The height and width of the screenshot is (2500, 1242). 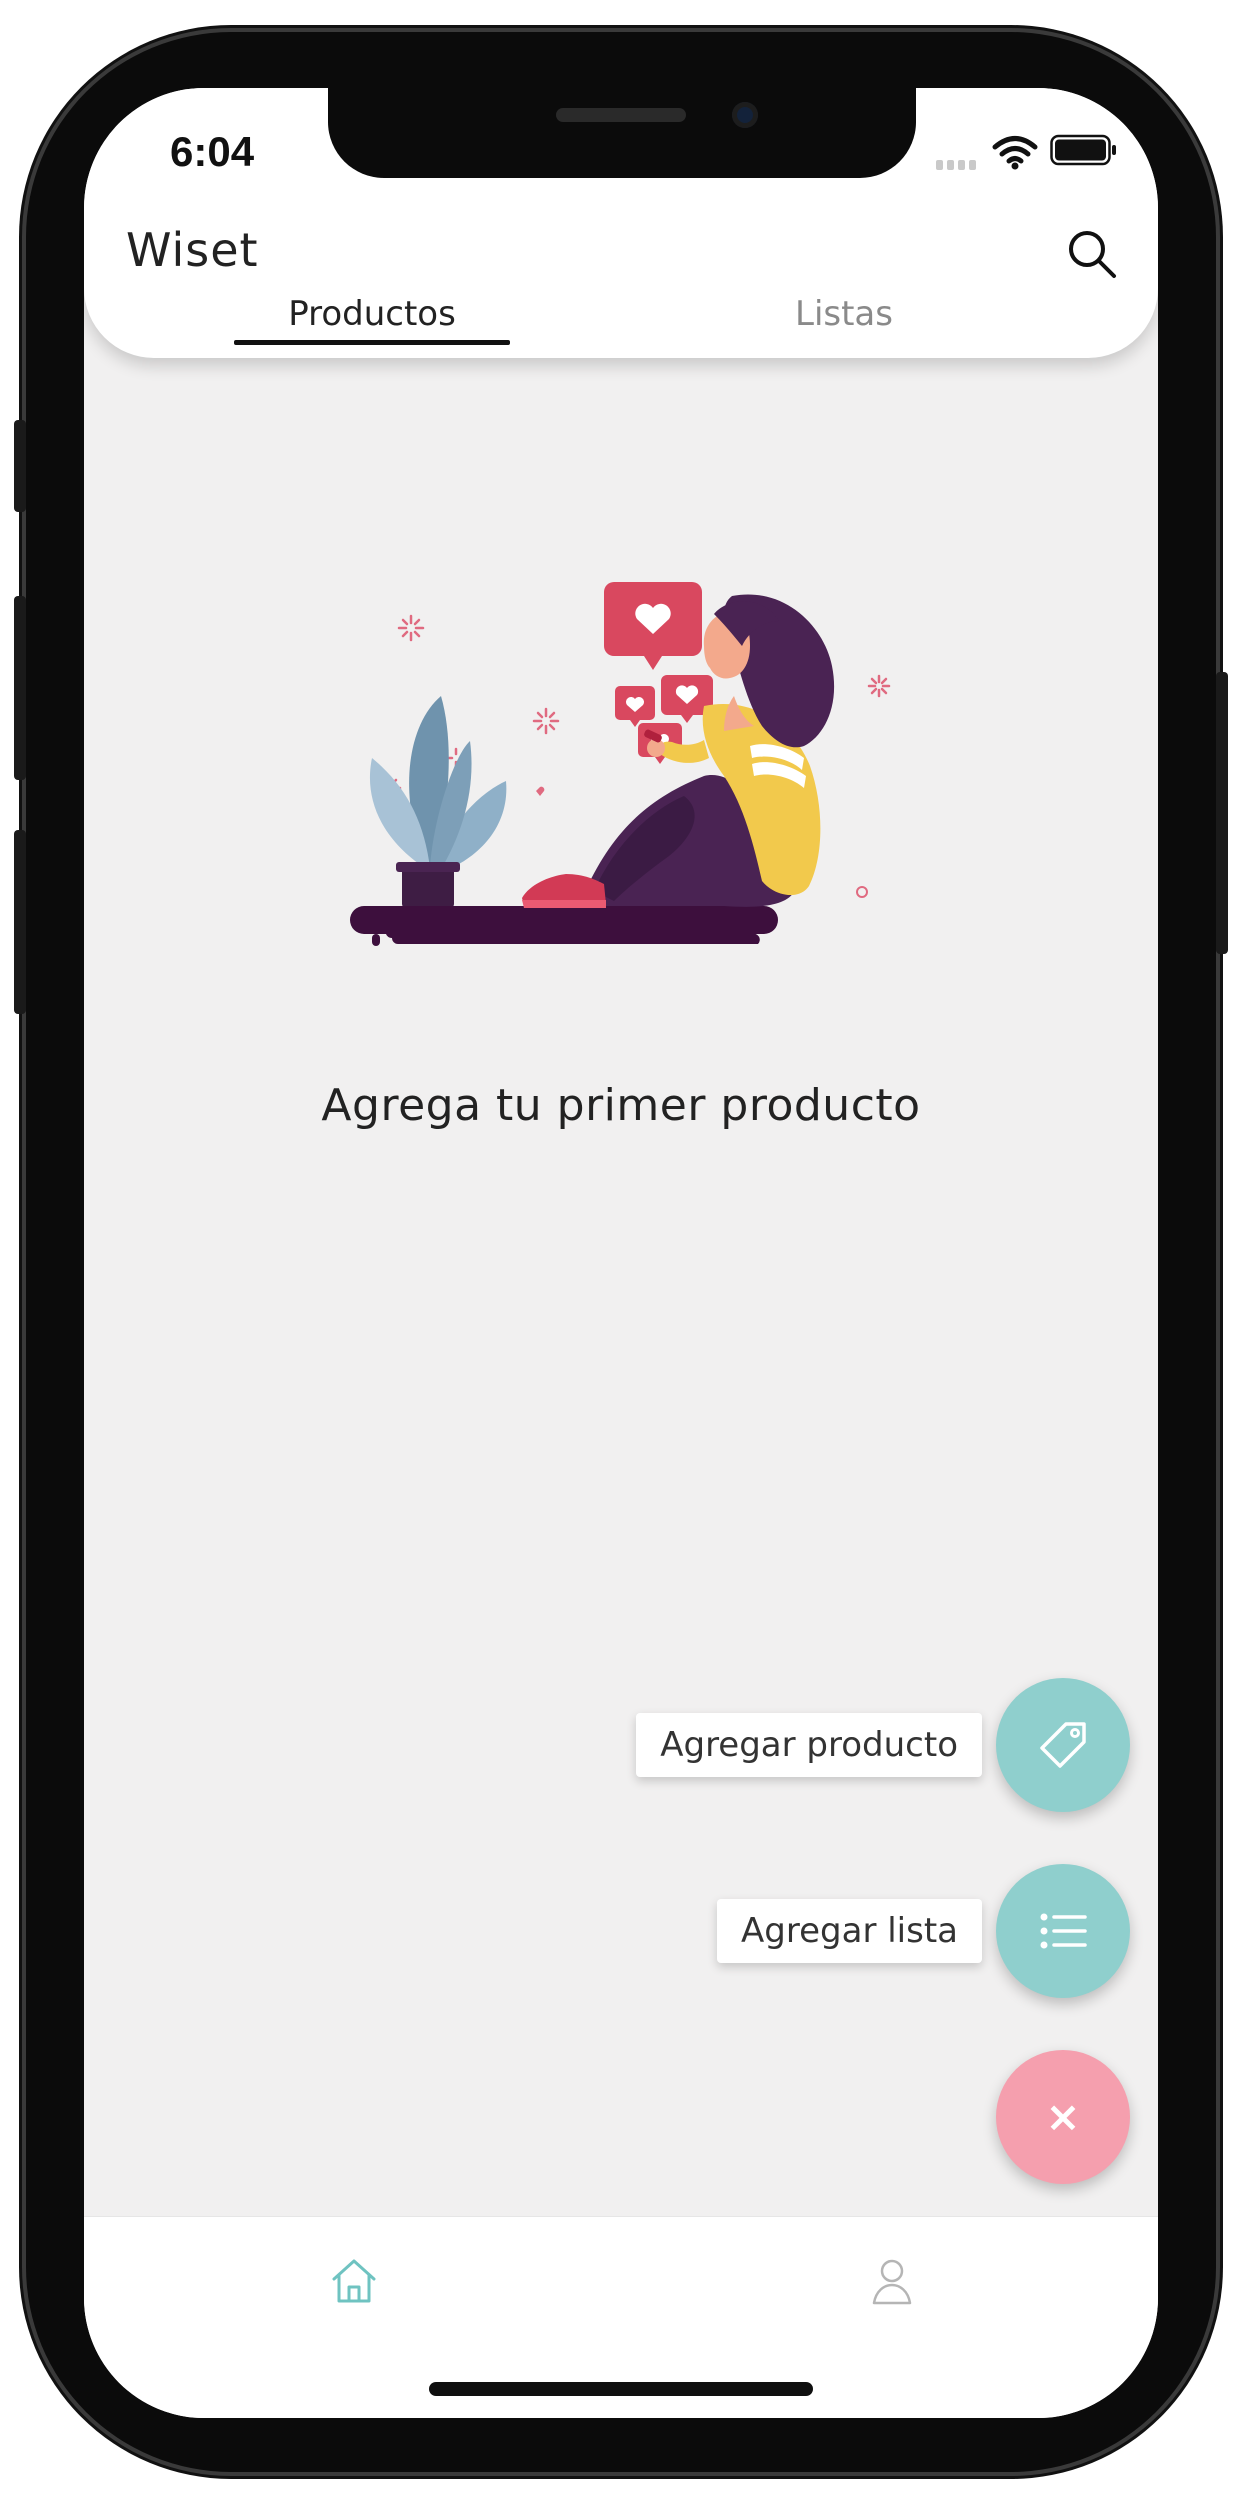 I want to click on tag-icon, so click(x=1063, y=1745).